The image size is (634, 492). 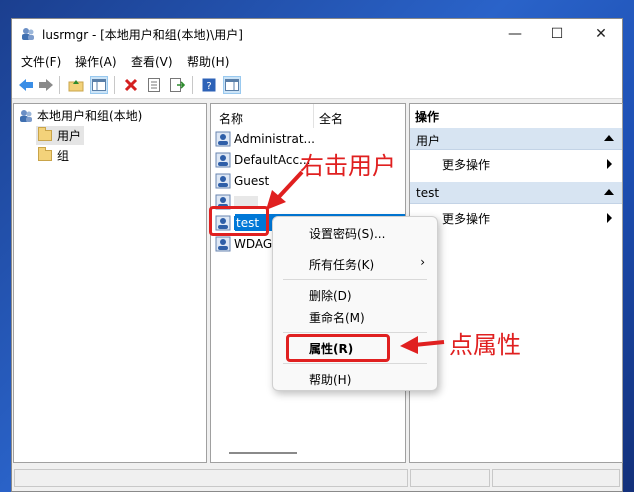 I want to click on column-header-name: 名称, so click(x=231, y=118).